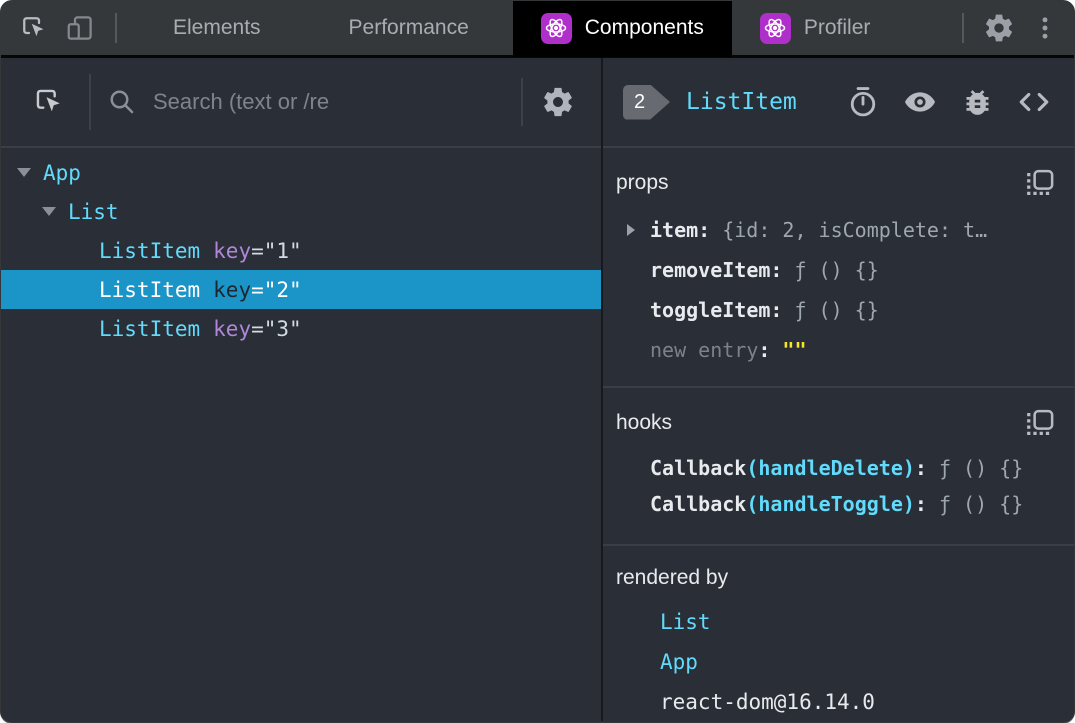 The width and height of the screenshot is (1075, 723). Describe the element at coordinates (698, 504) in the screenshot. I see `hook-type: Callback` at that location.